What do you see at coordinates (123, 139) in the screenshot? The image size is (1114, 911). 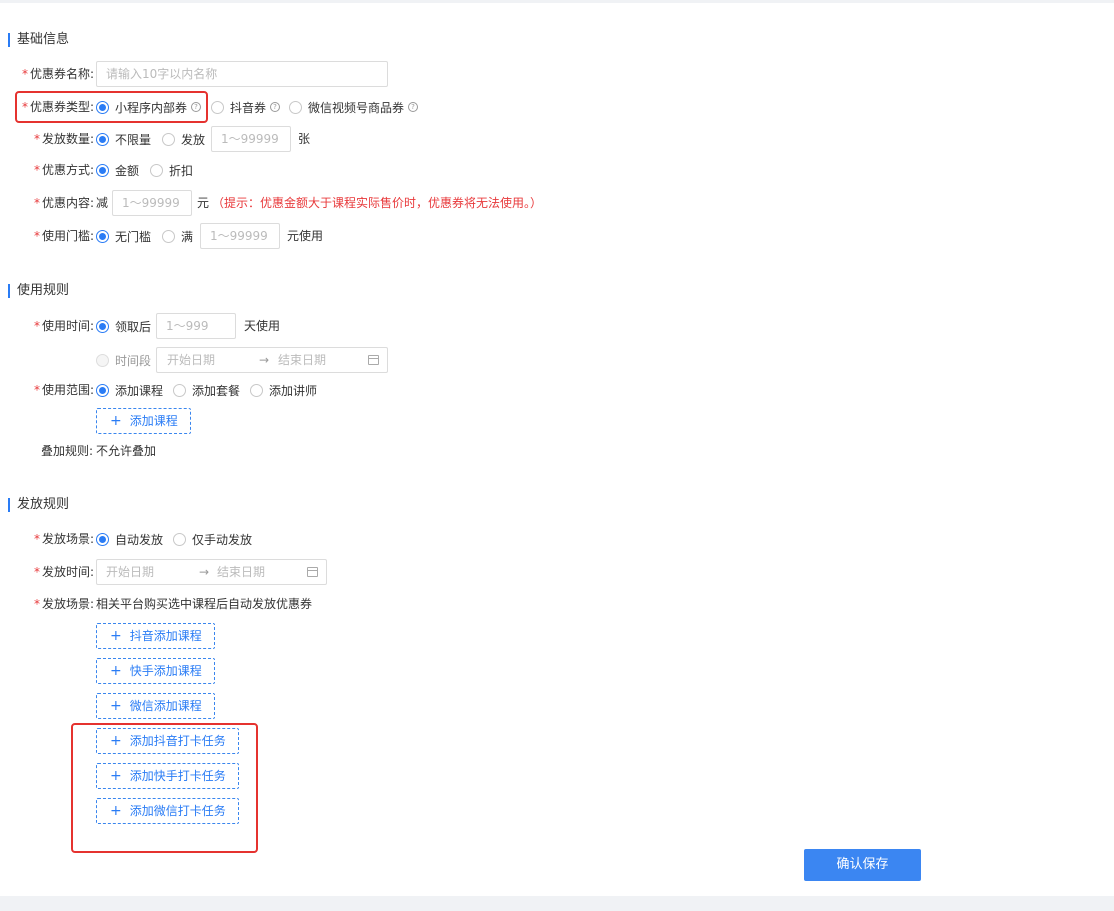 I see `quantity-radio-unlimited: 不限量` at bounding box center [123, 139].